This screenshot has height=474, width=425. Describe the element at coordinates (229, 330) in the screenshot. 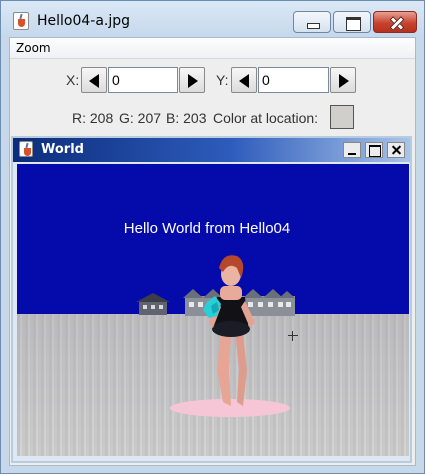

I see `dancer-figure-icon` at that location.